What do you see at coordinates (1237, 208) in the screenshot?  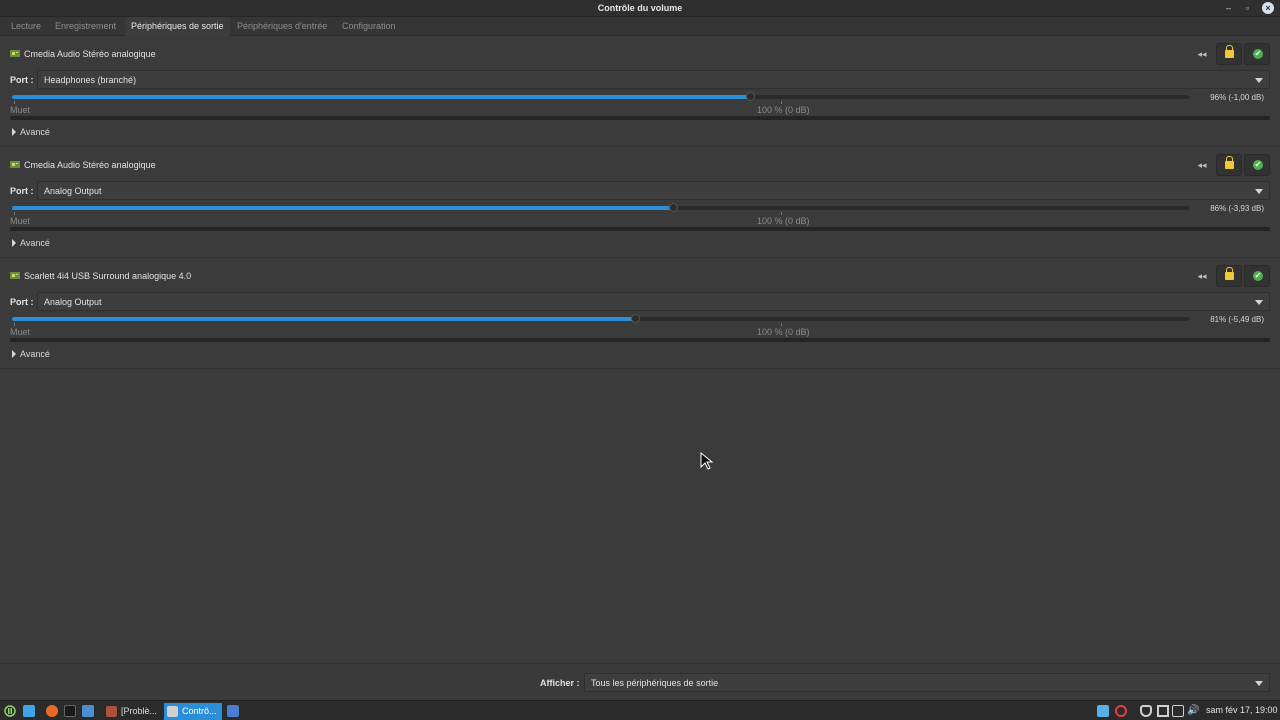 I see `volume-readout: 86% (-3,93 dB)` at bounding box center [1237, 208].